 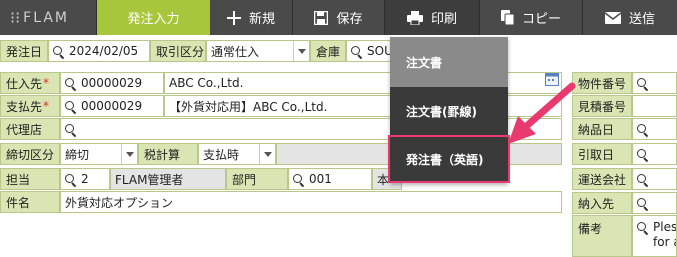 What do you see at coordinates (30, 106) in the screenshot?
I see `payee-label: 支払先 *` at bounding box center [30, 106].